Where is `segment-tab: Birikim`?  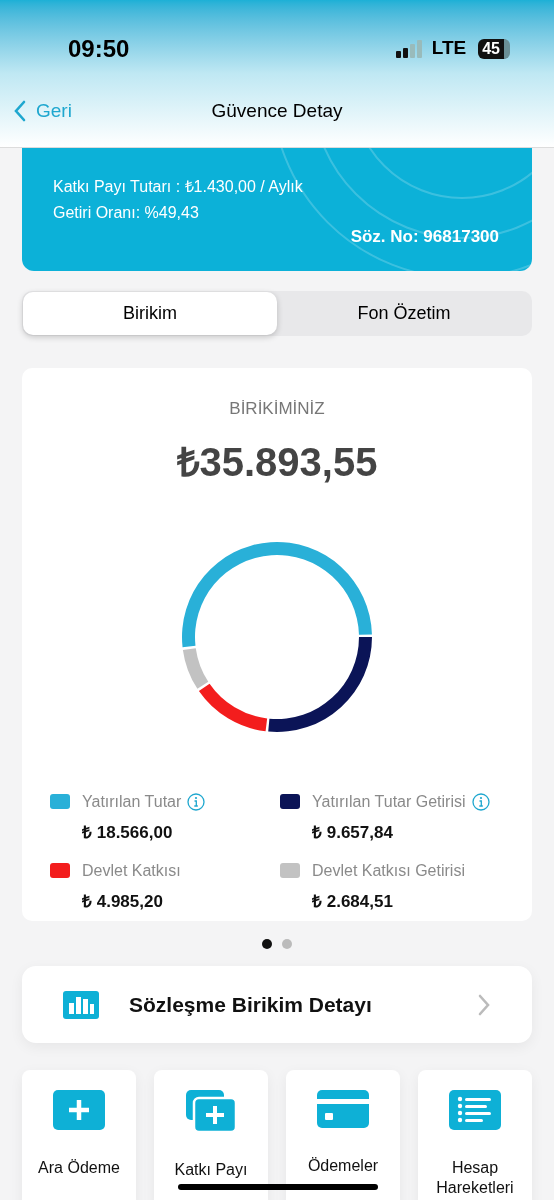 segment-tab: Birikim is located at coordinates (150, 313).